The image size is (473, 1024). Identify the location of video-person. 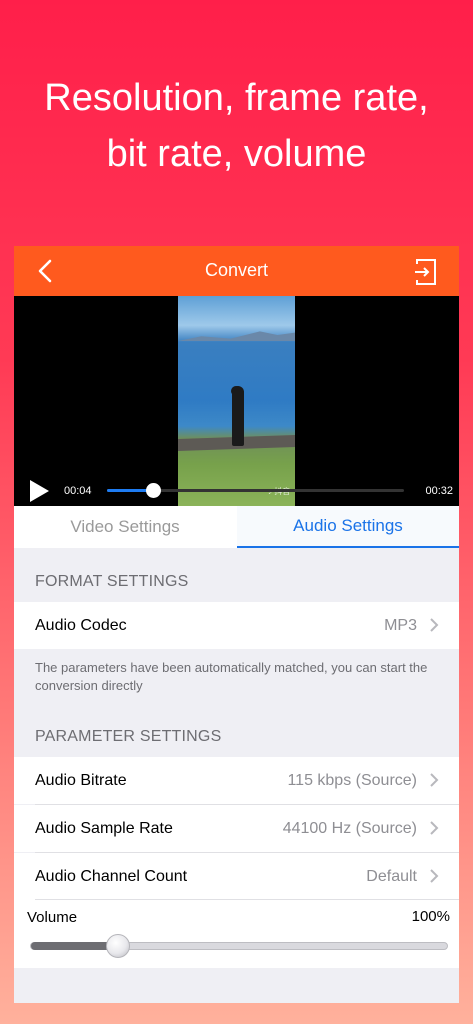
(238, 416).